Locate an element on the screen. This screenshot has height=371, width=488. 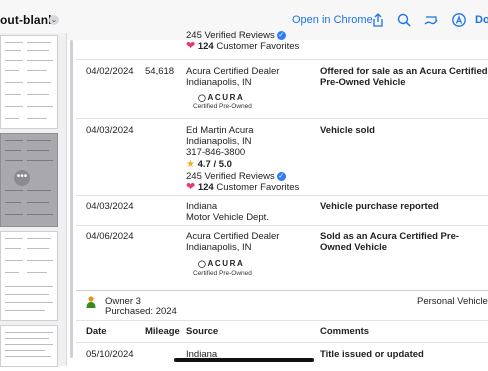
column-header-date: Date is located at coordinates (96, 331).